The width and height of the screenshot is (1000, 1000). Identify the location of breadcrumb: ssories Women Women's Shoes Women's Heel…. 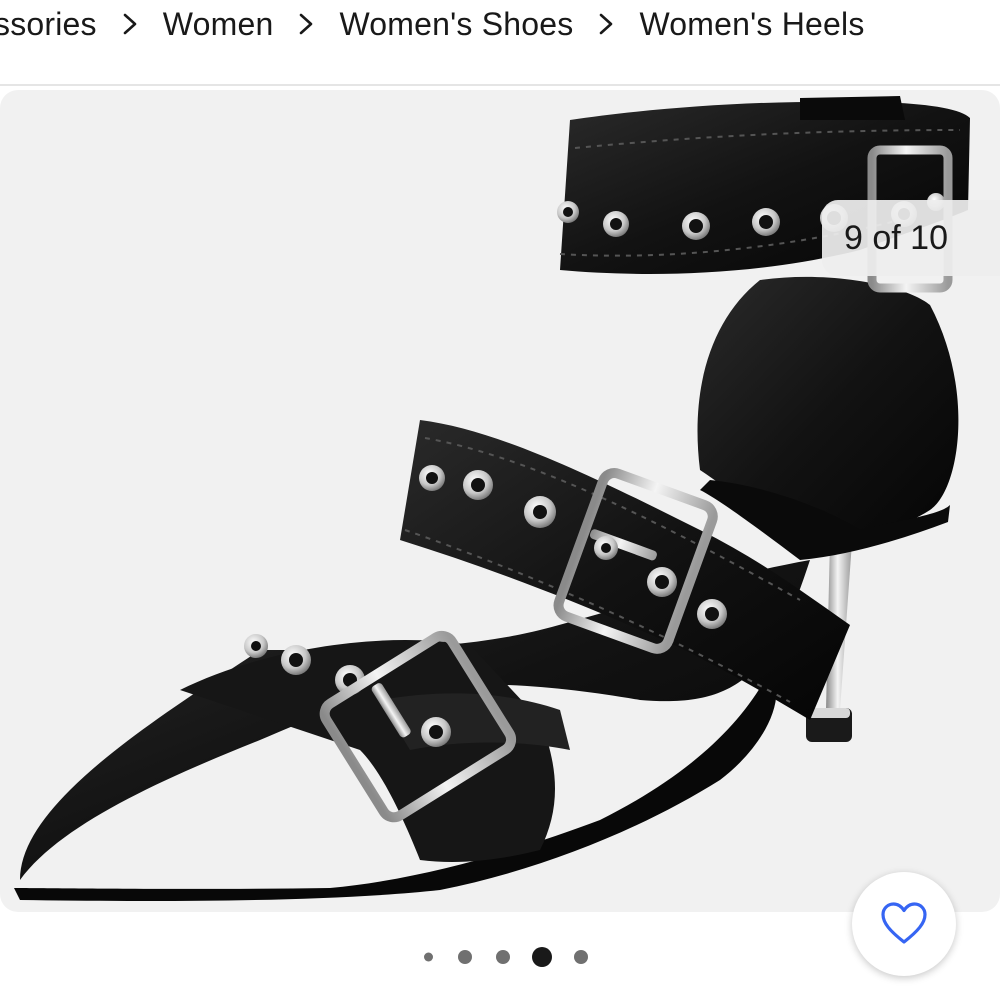
(500, 43).